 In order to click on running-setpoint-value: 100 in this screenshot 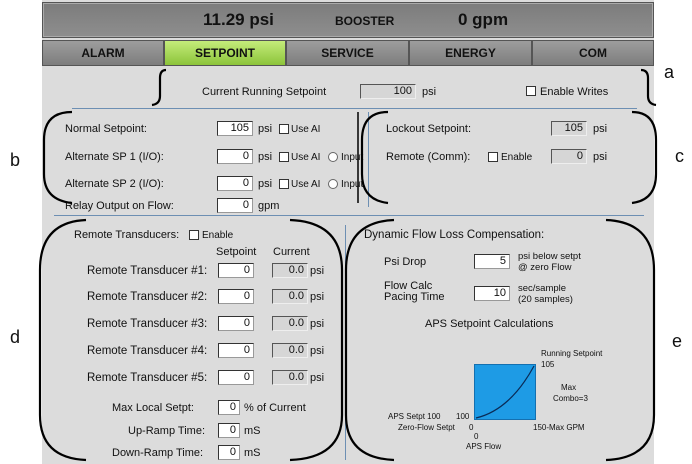, I will do `click(388, 91)`.